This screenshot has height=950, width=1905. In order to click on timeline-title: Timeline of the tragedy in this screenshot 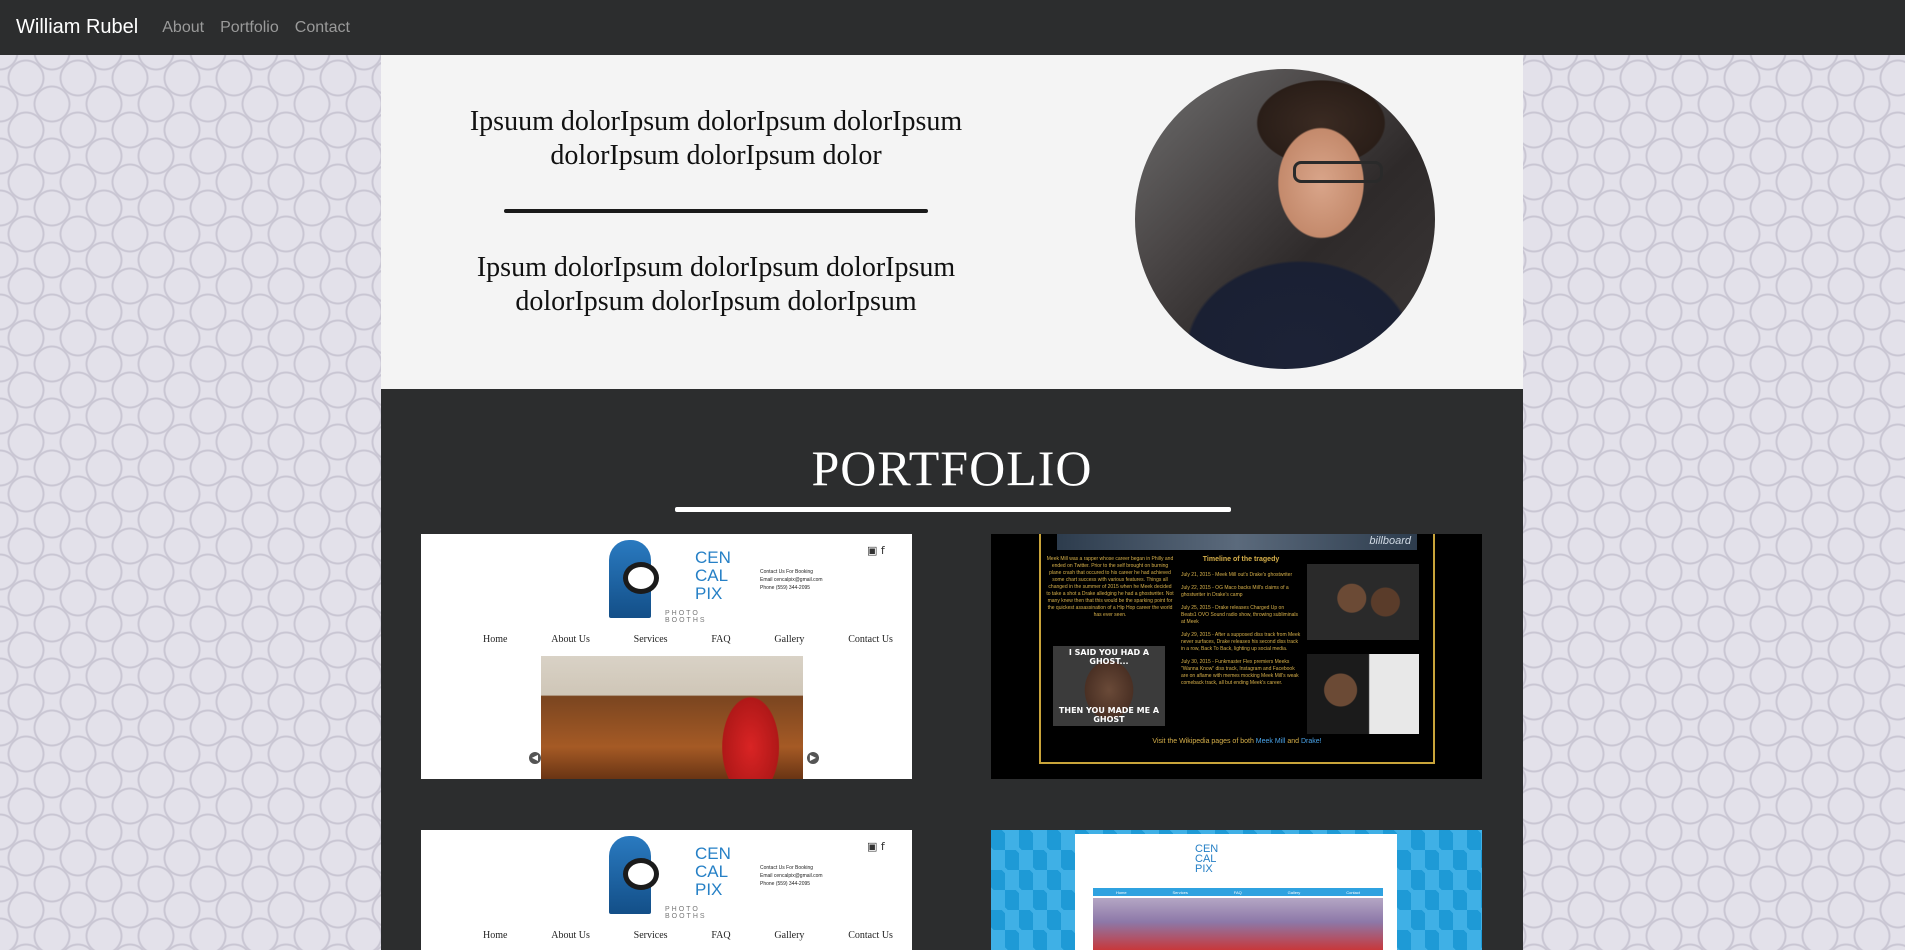, I will do `click(1241, 559)`.